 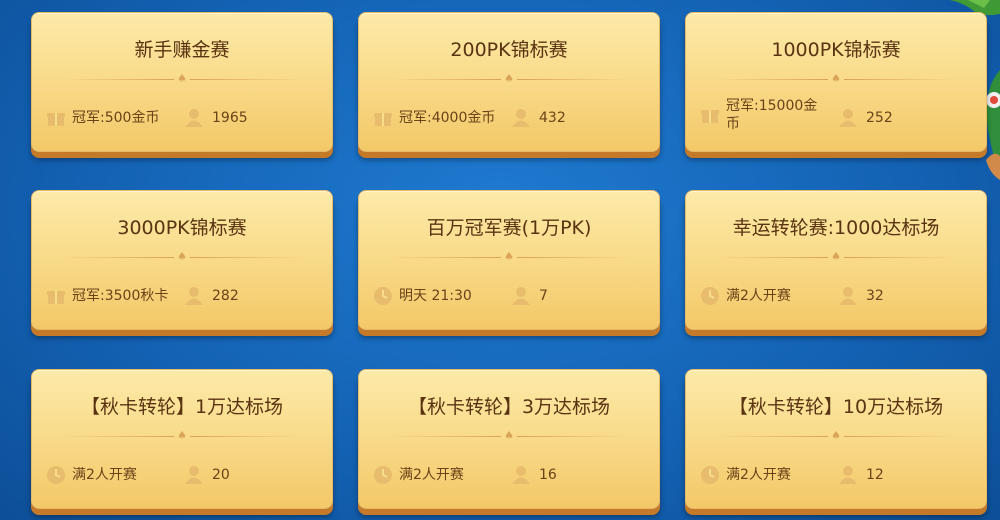 What do you see at coordinates (230, 118) in the screenshot?
I see `player-count: 1965` at bounding box center [230, 118].